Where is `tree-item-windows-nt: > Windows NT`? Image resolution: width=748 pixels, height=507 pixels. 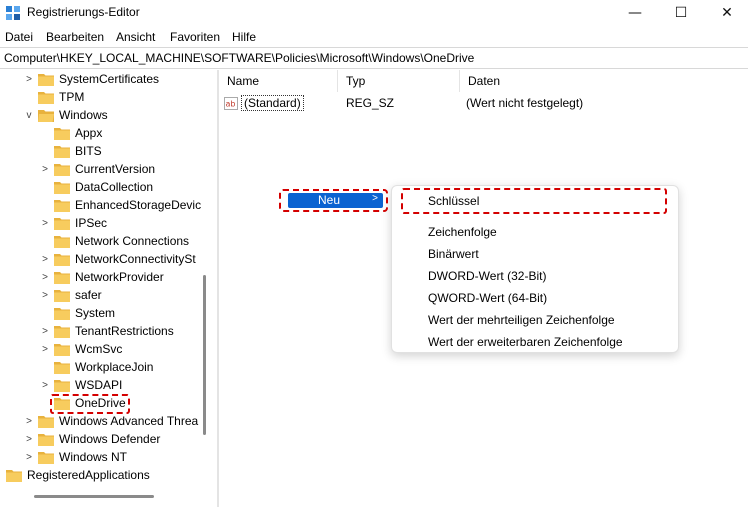 tree-item-windows-nt: > Windows NT is located at coordinates (75, 457).